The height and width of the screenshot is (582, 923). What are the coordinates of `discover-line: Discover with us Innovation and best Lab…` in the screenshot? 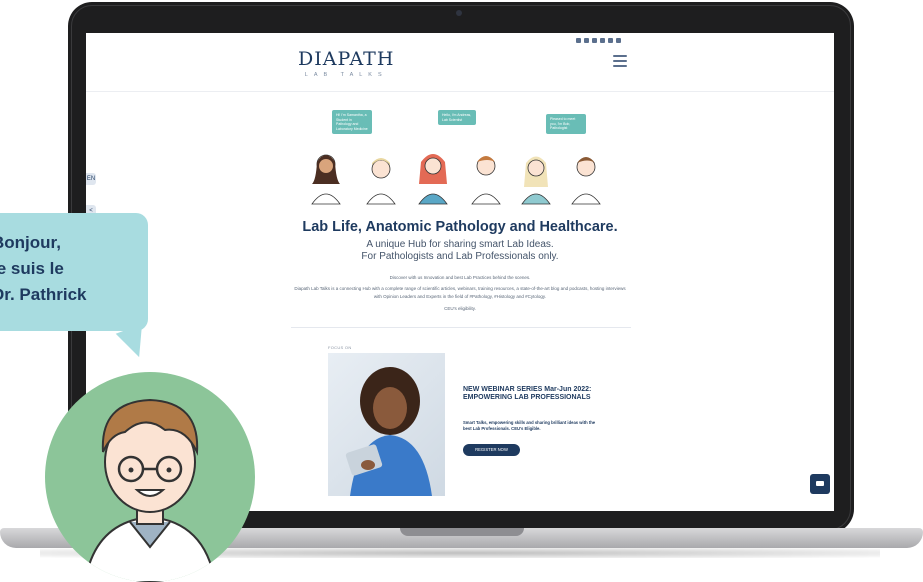 It's located at (460, 277).